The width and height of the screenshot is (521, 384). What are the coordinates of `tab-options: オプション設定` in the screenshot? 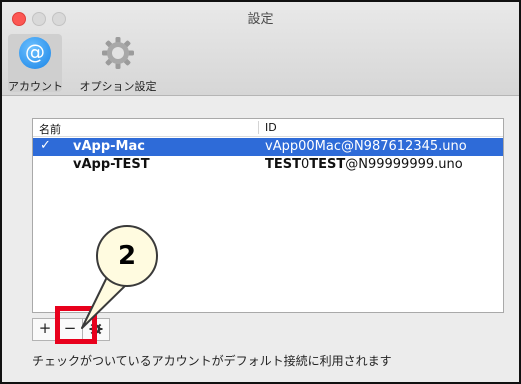 It's located at (118, 63).